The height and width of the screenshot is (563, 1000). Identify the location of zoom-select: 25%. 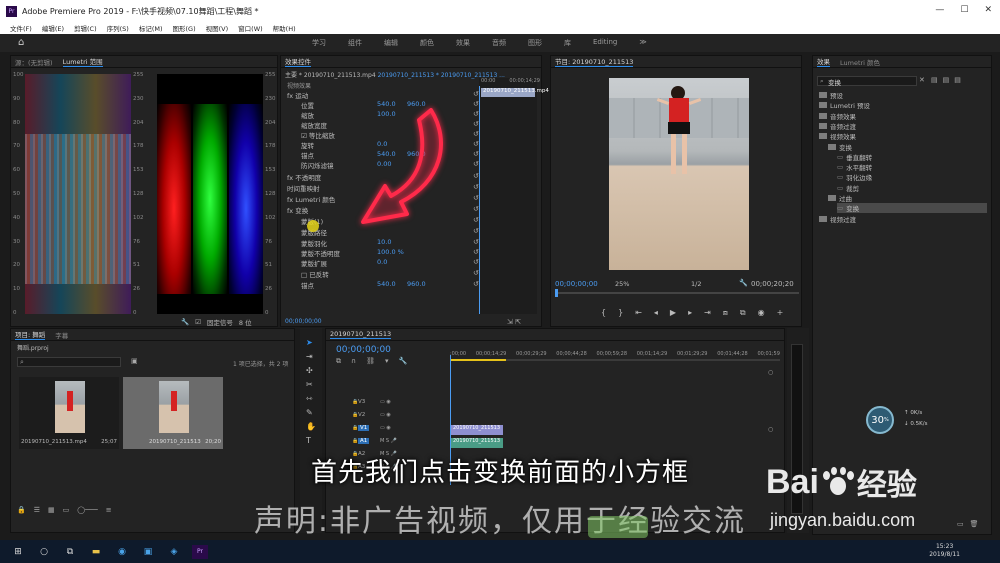
(622, 284).